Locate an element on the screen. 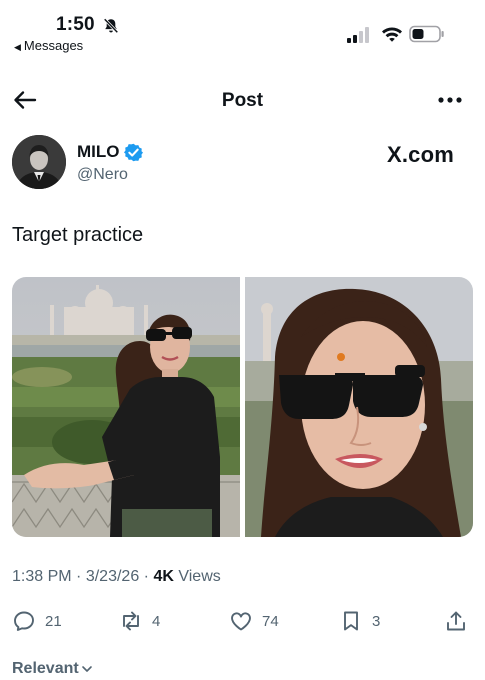 The width and height of the screenshot is (485, 680). battery-icon is located at coordinates (426, 34).